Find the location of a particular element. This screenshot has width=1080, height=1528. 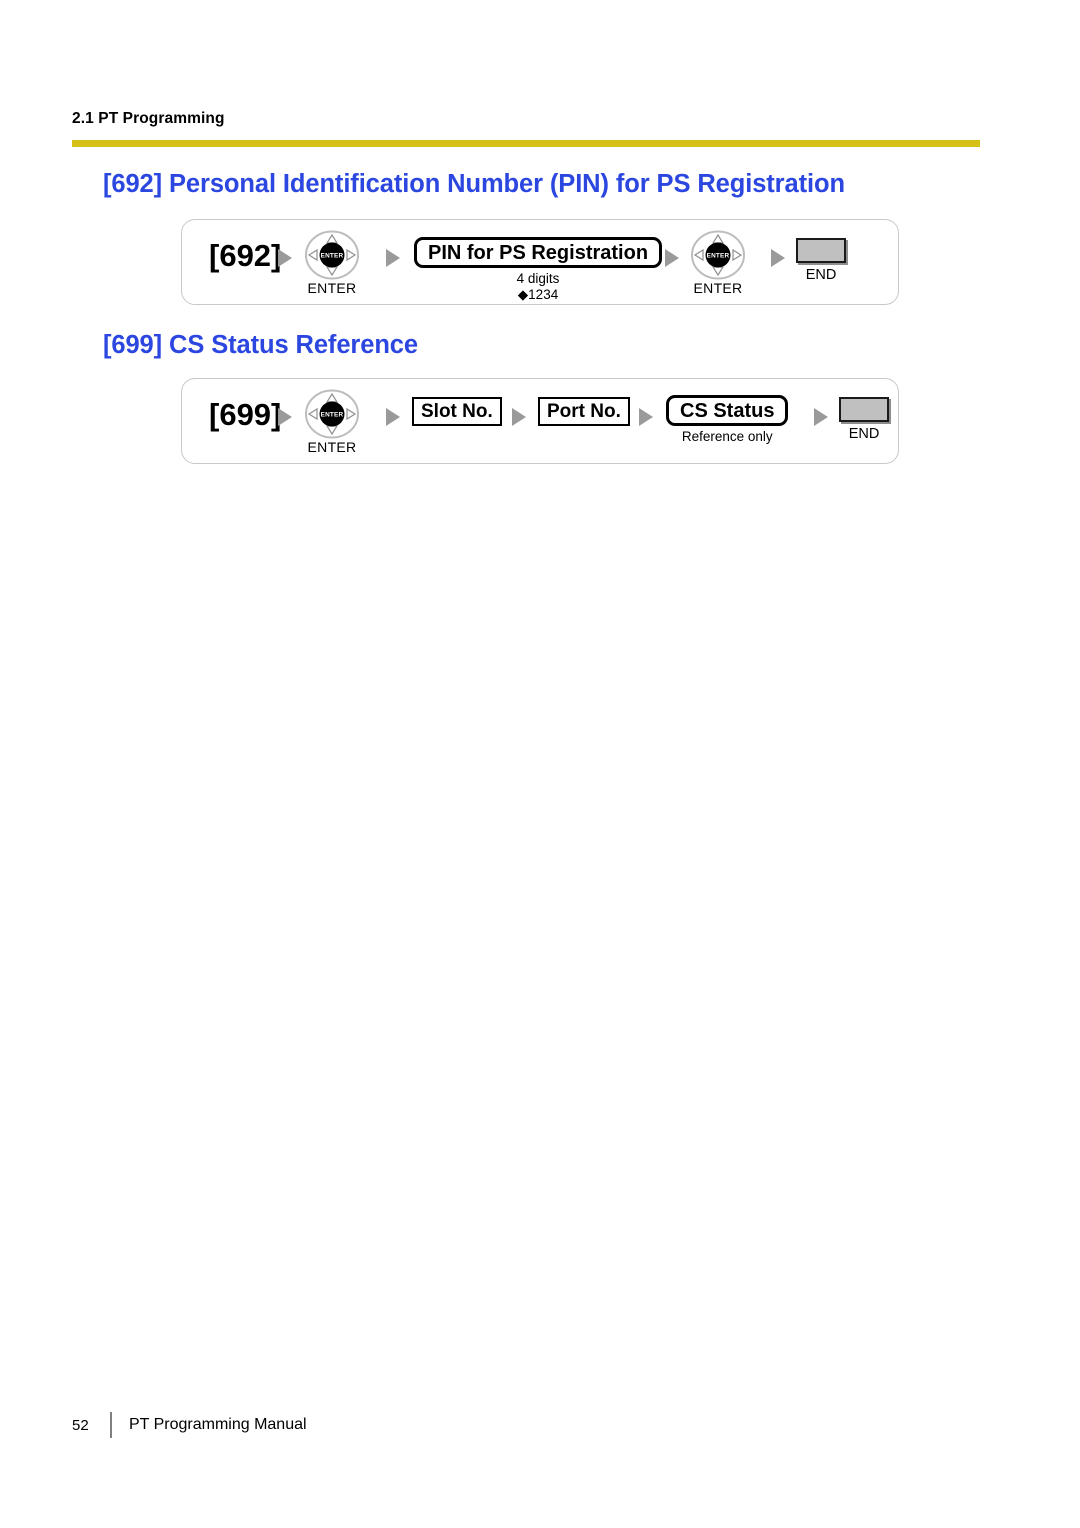

pin-parameter-box: PIN for PS Registration is located at coordinates (538, 252).